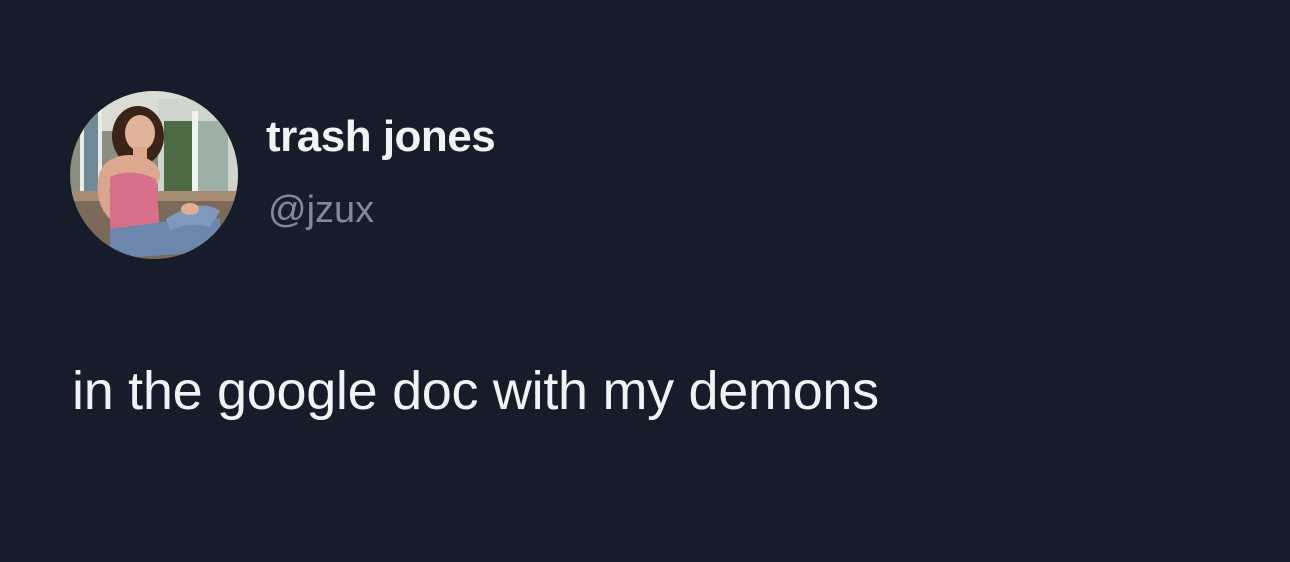  What do you see at coordinates (321, 210) in the screenshot?
I see `author-handle: @jzux` at bounding box center [321, 210].